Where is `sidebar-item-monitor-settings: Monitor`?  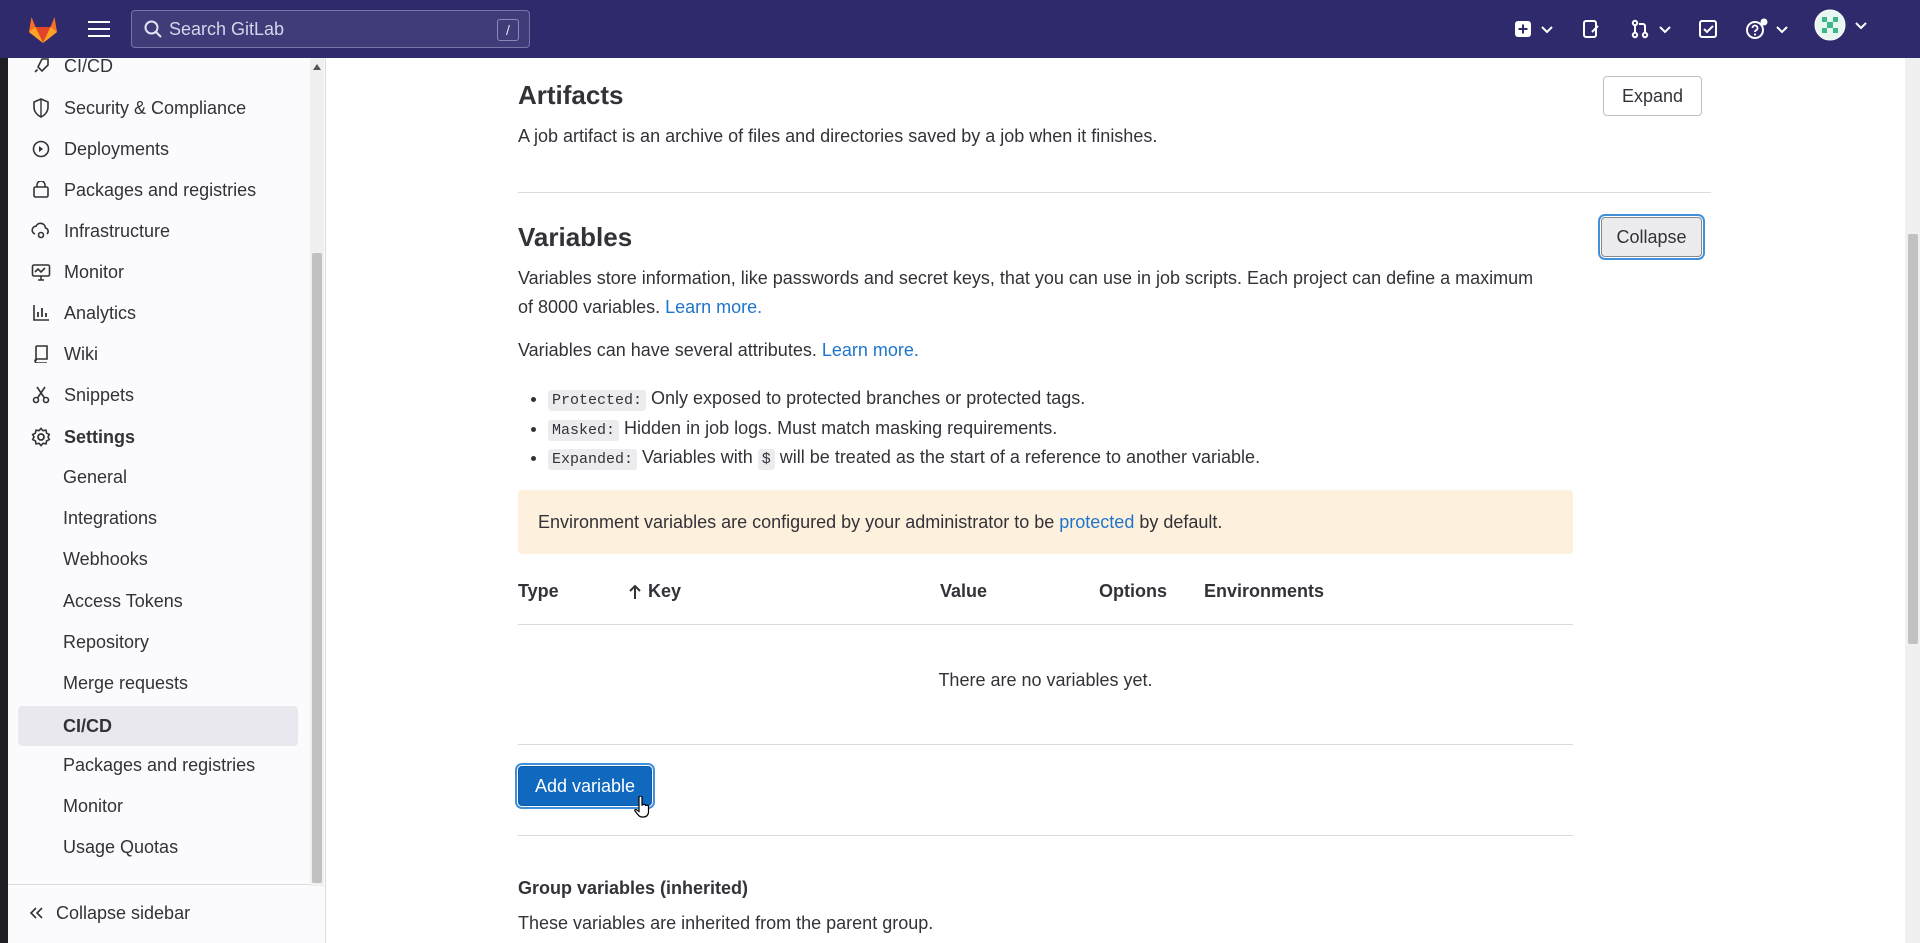
sidebar-item-monitor-settings: Monitor is located at coordinates (158, 806).